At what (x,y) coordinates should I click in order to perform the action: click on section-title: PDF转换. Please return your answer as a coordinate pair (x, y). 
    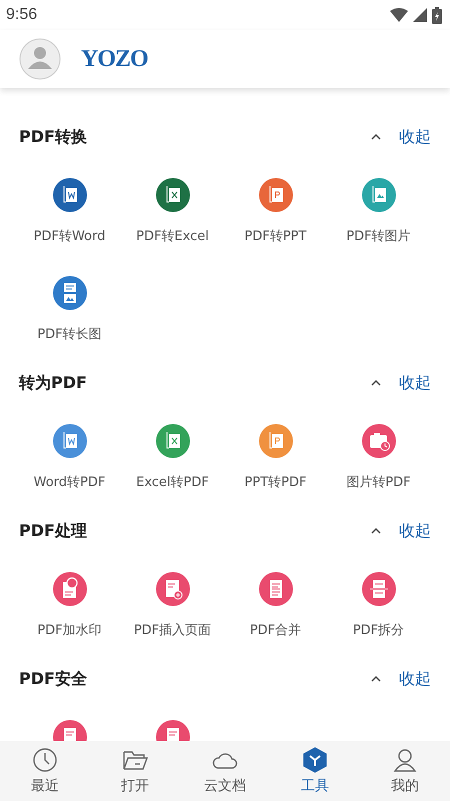
    Looking at the image, I should click on (53, 137).